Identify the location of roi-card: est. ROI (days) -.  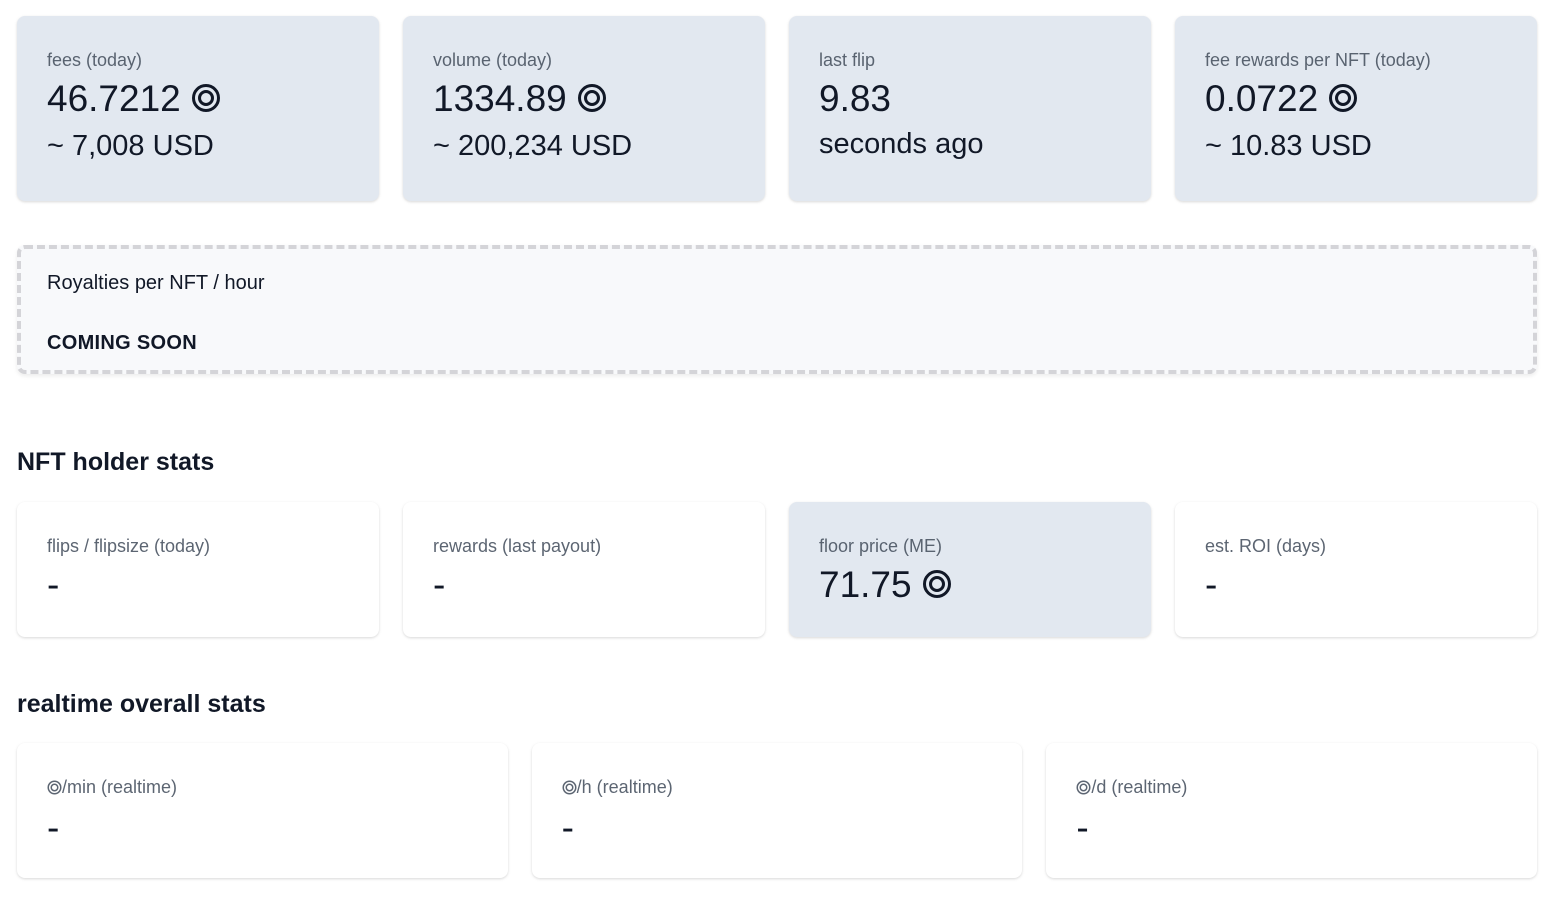
(1356, 569).